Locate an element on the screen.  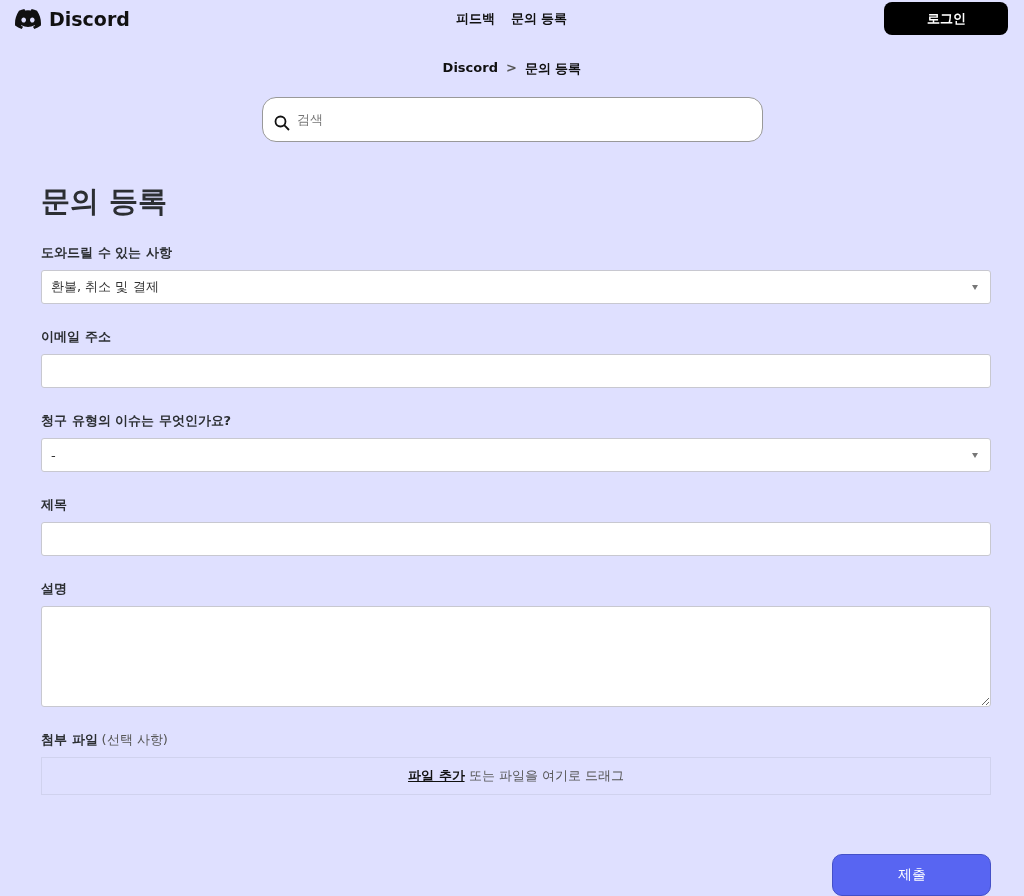
field-label: 설명 is located at coordinates (54, 589).